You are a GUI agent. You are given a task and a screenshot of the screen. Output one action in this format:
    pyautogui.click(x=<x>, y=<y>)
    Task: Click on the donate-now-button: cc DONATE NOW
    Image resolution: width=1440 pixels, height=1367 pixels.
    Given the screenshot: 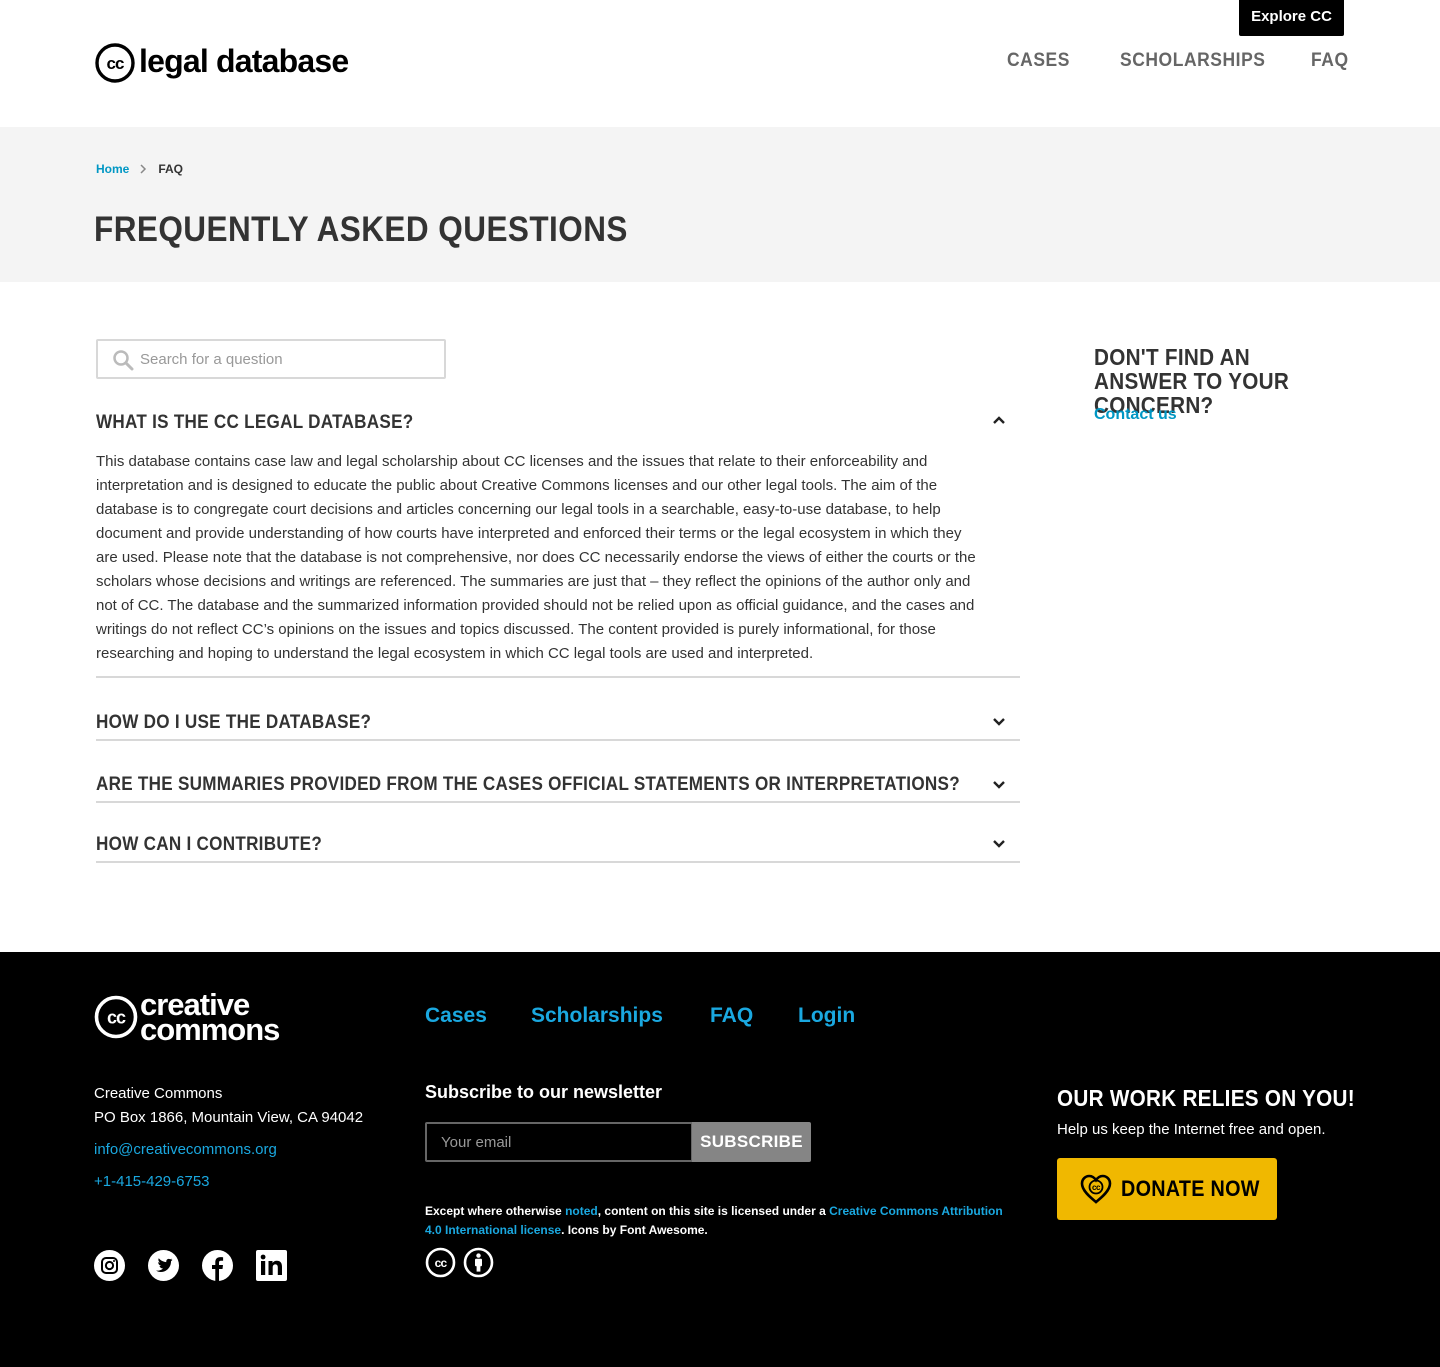 What is the action you would take?
    pyautogui.click(x=1167, y=1189)
    